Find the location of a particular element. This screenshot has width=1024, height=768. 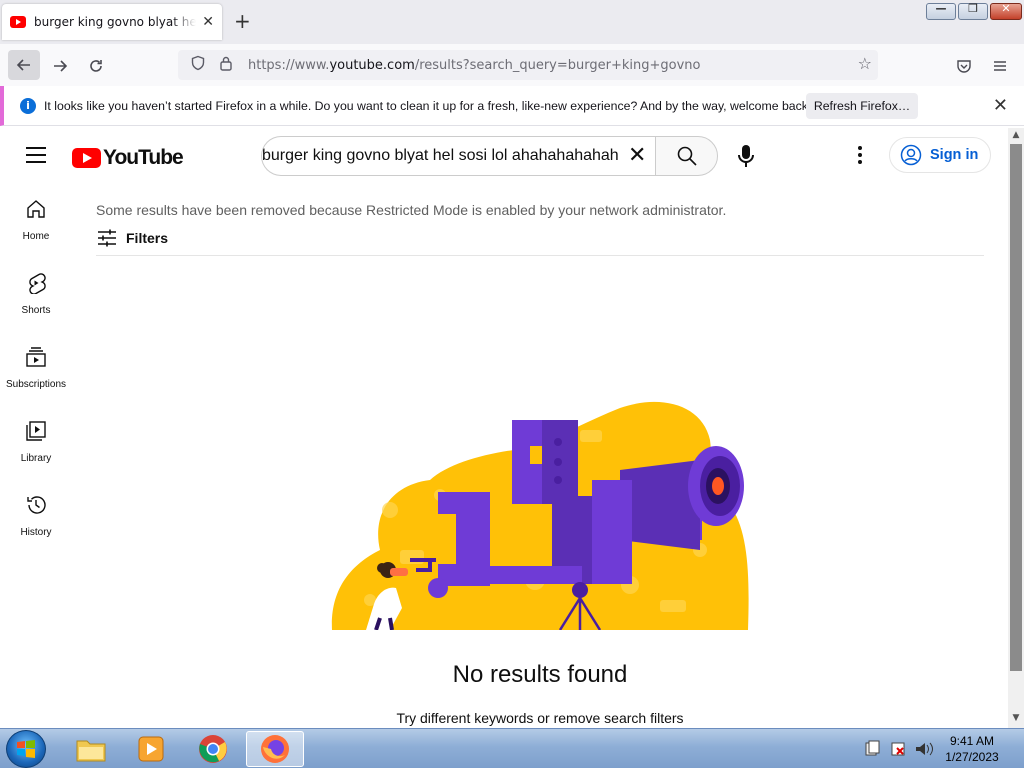

pocket-icon is located at coordinates (964, 66).